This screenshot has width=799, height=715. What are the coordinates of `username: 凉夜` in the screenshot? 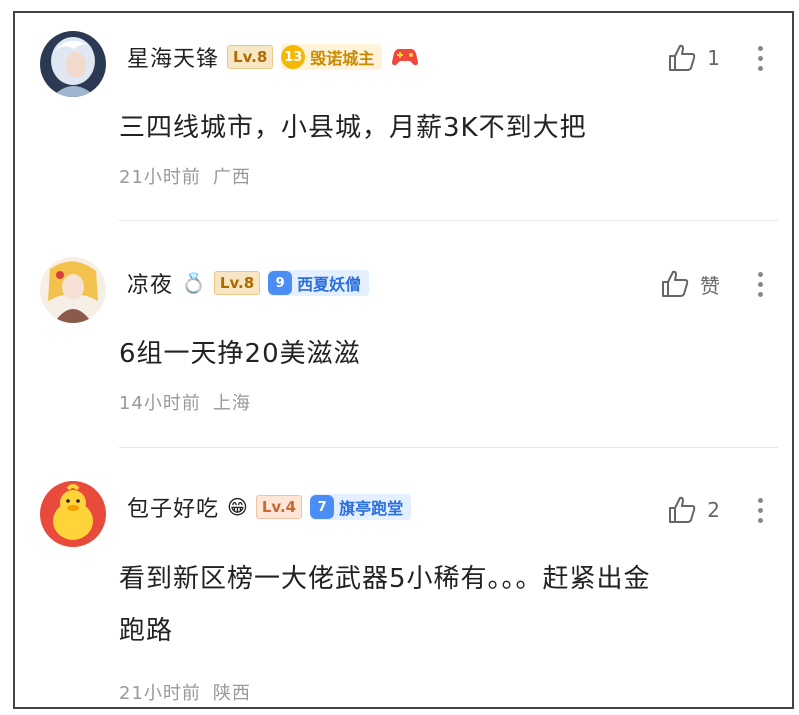 It's located at (150, 283).